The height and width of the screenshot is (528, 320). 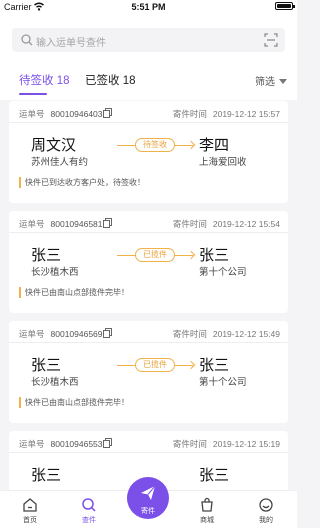 What do you see at coordinates (30, 520) in the screenshot?
I see `tab-home-label: 首页` at bounding box center [30, 520].